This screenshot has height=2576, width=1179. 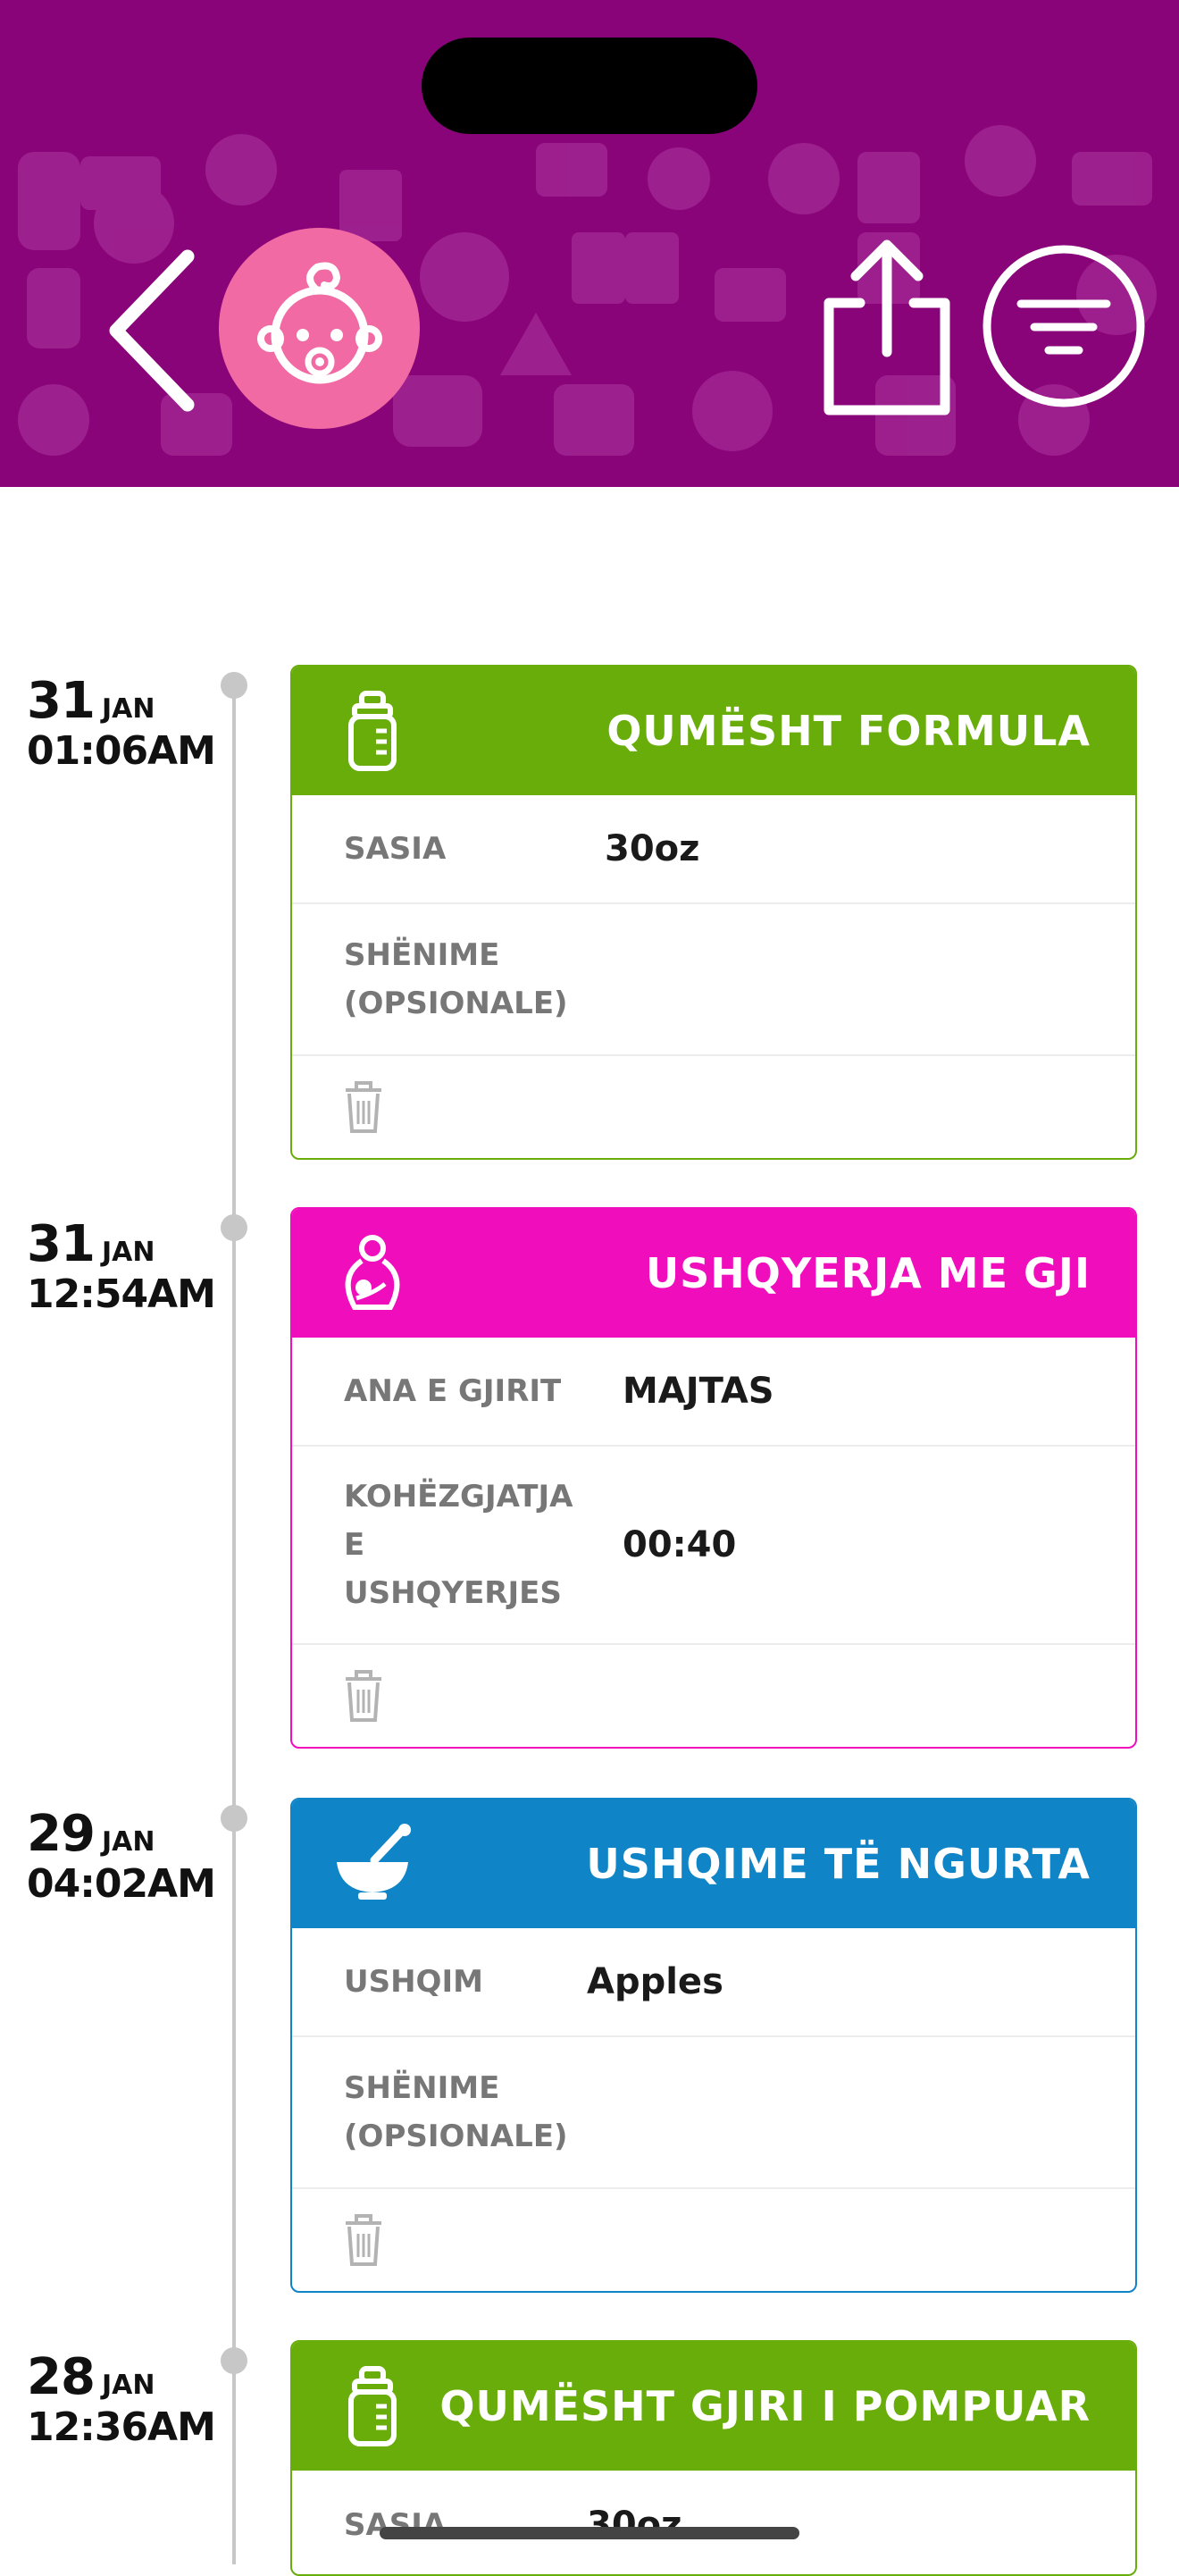 I want to click on chevron-left-icon, so click(x=152, y=331).